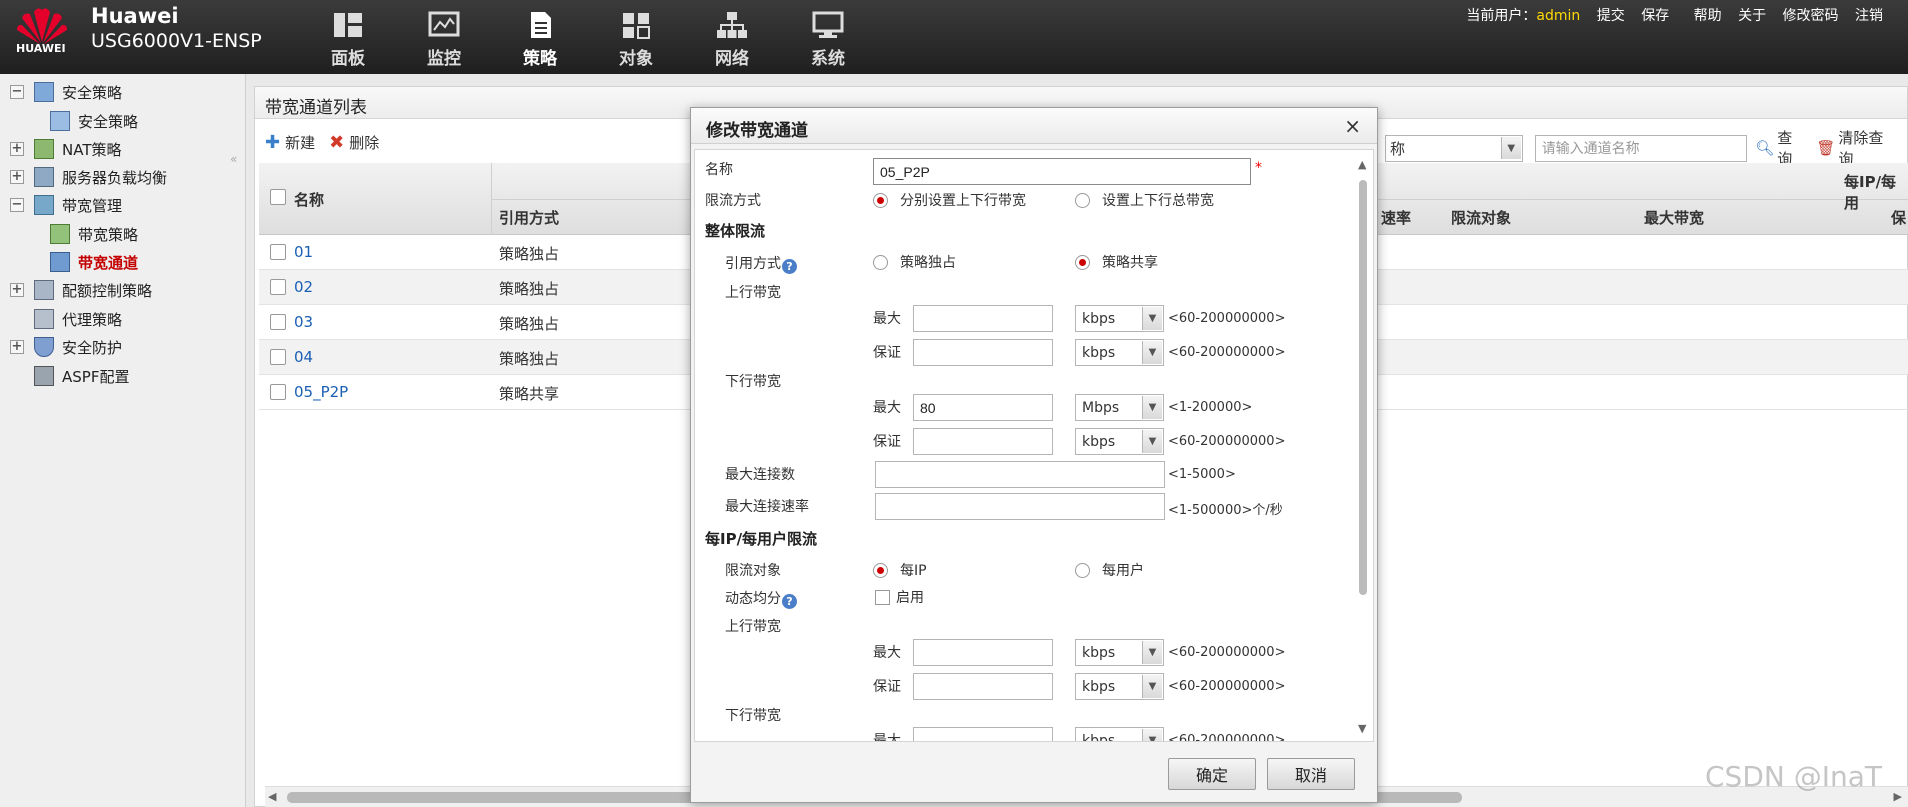 The image size is (1908, 807). Describe the element at coordinates (278, 197) in the screenshot. I see `select-all-checkbox` at that location.